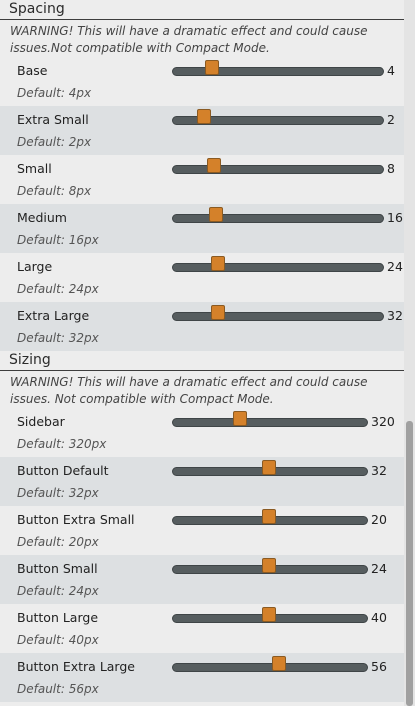  Describe the element at coordinates (35, 266) in the screenshot. I see `setting-label: Large` at that location.